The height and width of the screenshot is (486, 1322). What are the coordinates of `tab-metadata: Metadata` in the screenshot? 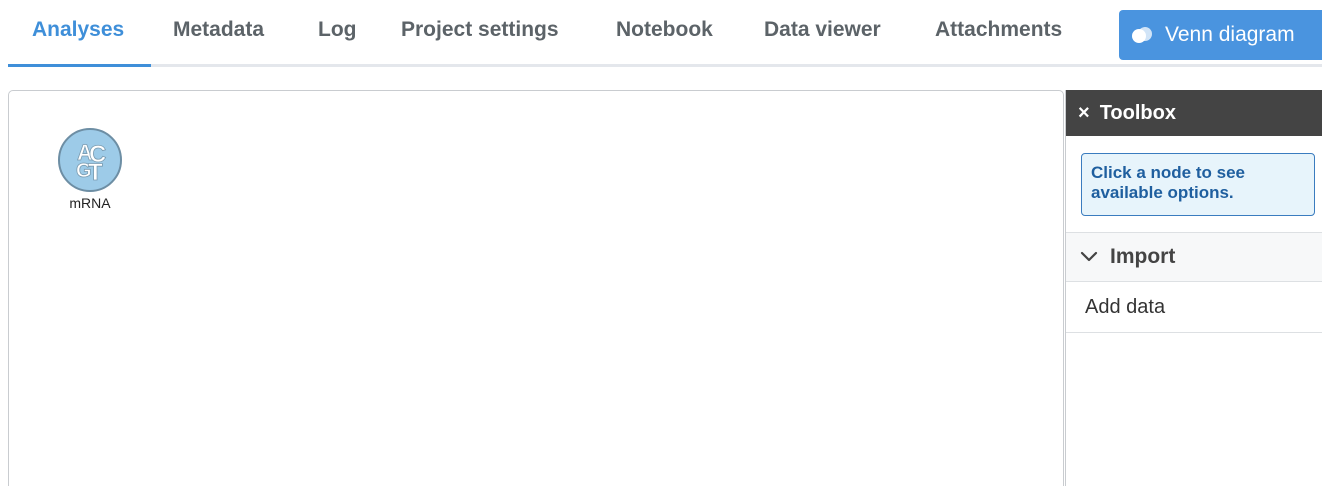 It's located at (218, 30).